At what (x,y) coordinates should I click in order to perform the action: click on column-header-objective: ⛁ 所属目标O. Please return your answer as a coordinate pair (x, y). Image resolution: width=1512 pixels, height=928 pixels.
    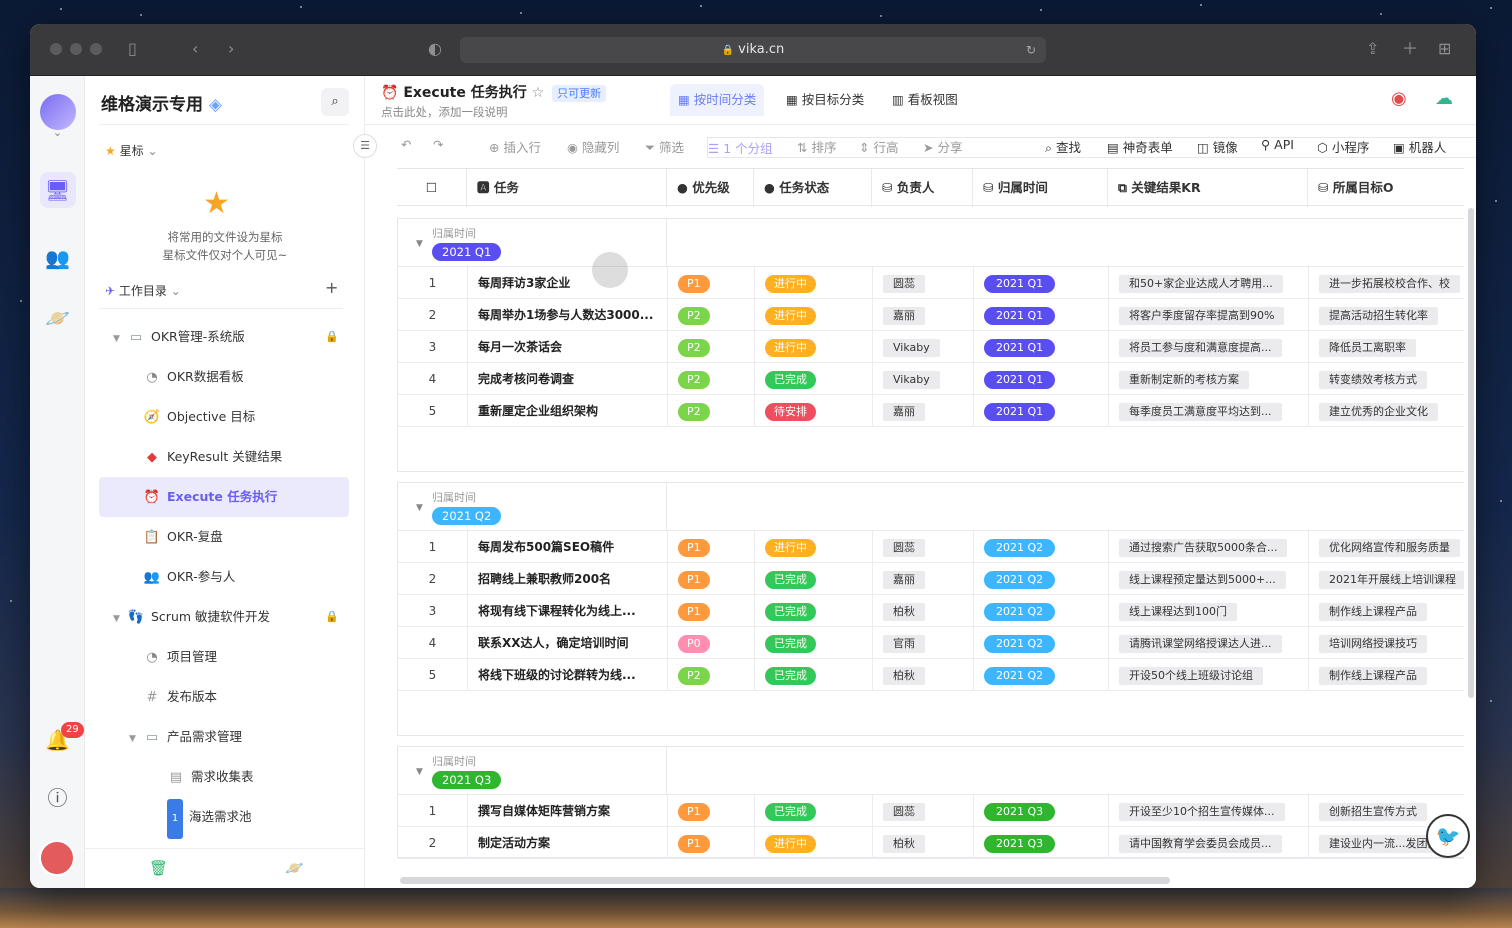
    Looking at the image, I should click on (1386, 188).